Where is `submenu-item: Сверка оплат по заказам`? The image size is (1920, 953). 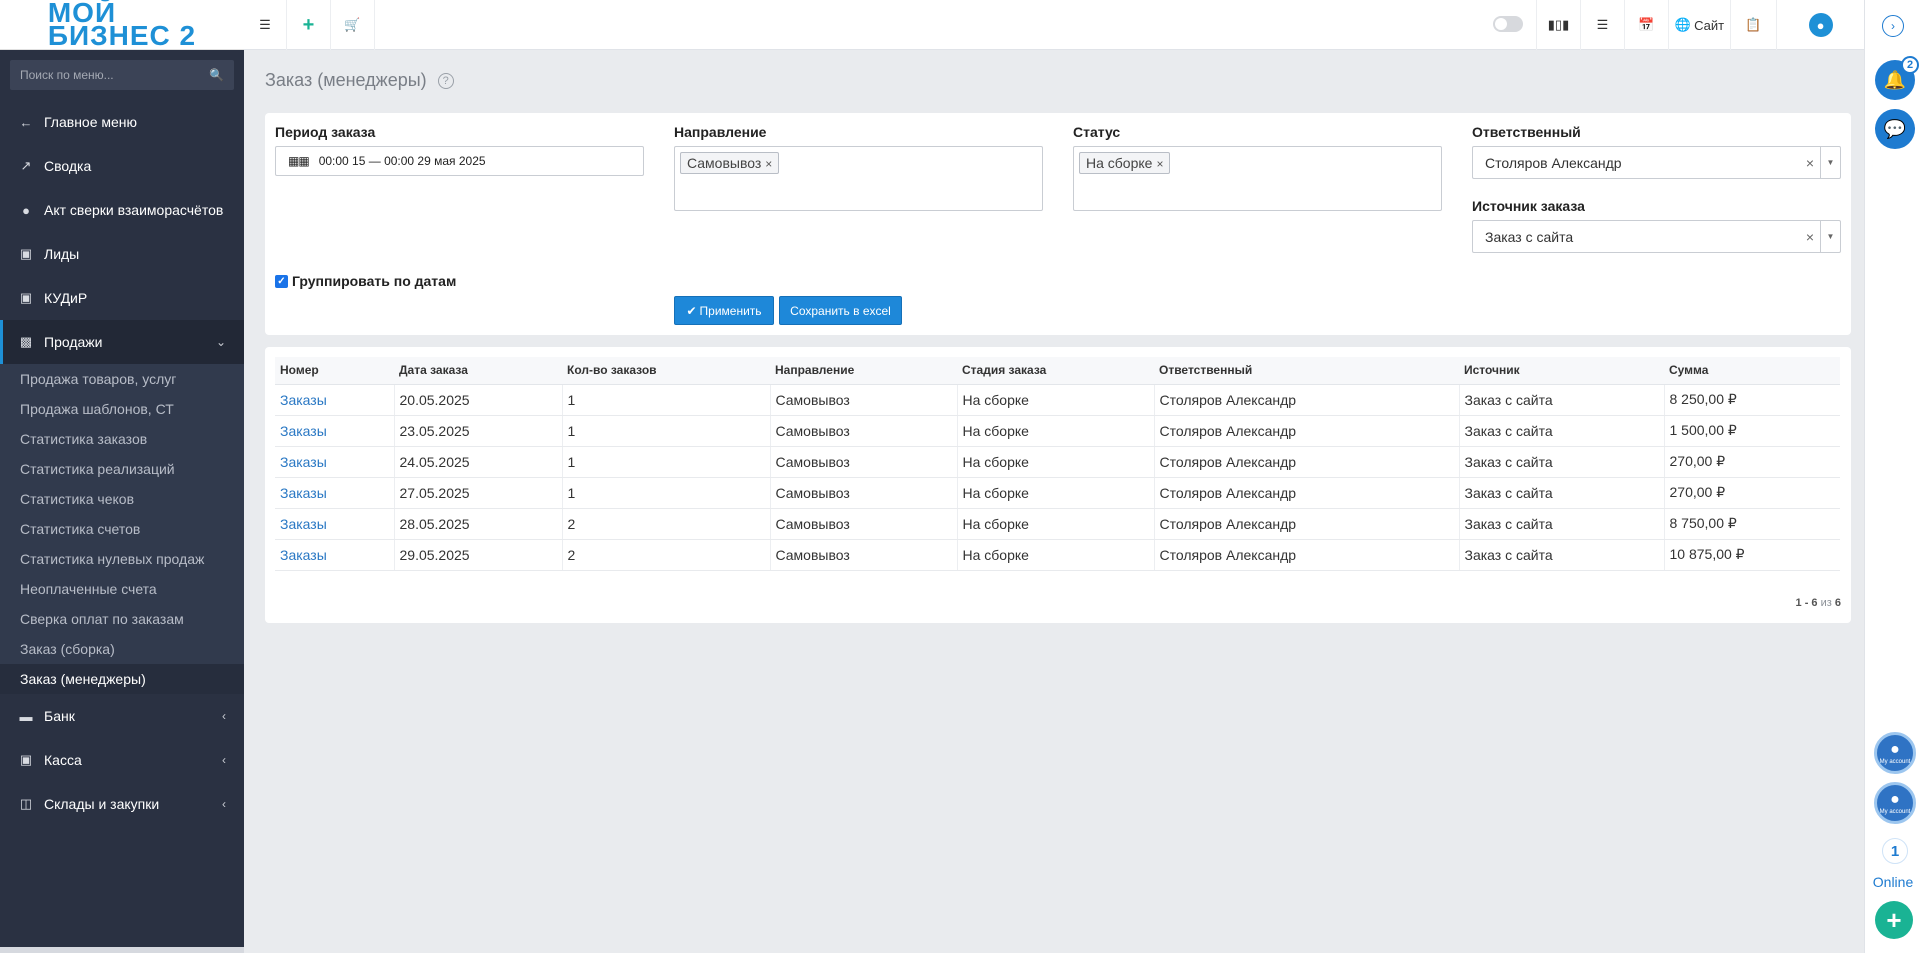
submenu-item: Сверка оплат по заказам is located at coordinates (122, 619).